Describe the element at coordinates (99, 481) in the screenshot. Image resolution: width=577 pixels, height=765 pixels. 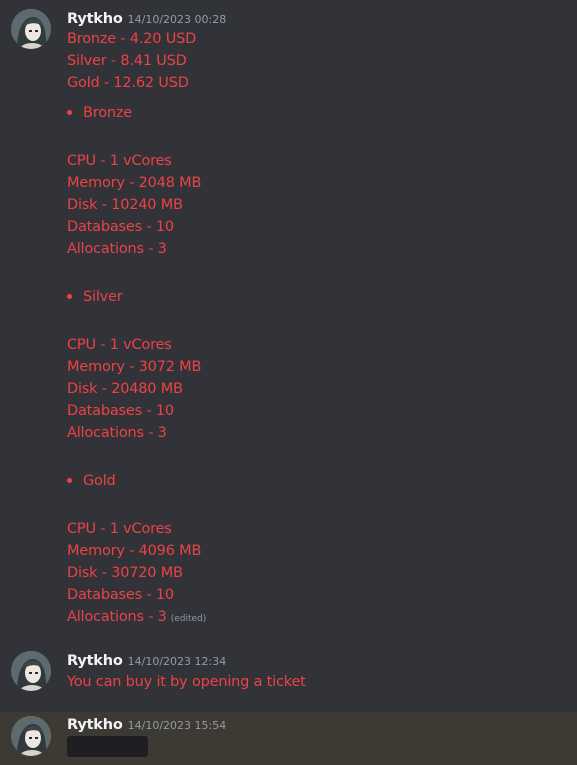
I see `tier-heading: Gold` at that location.